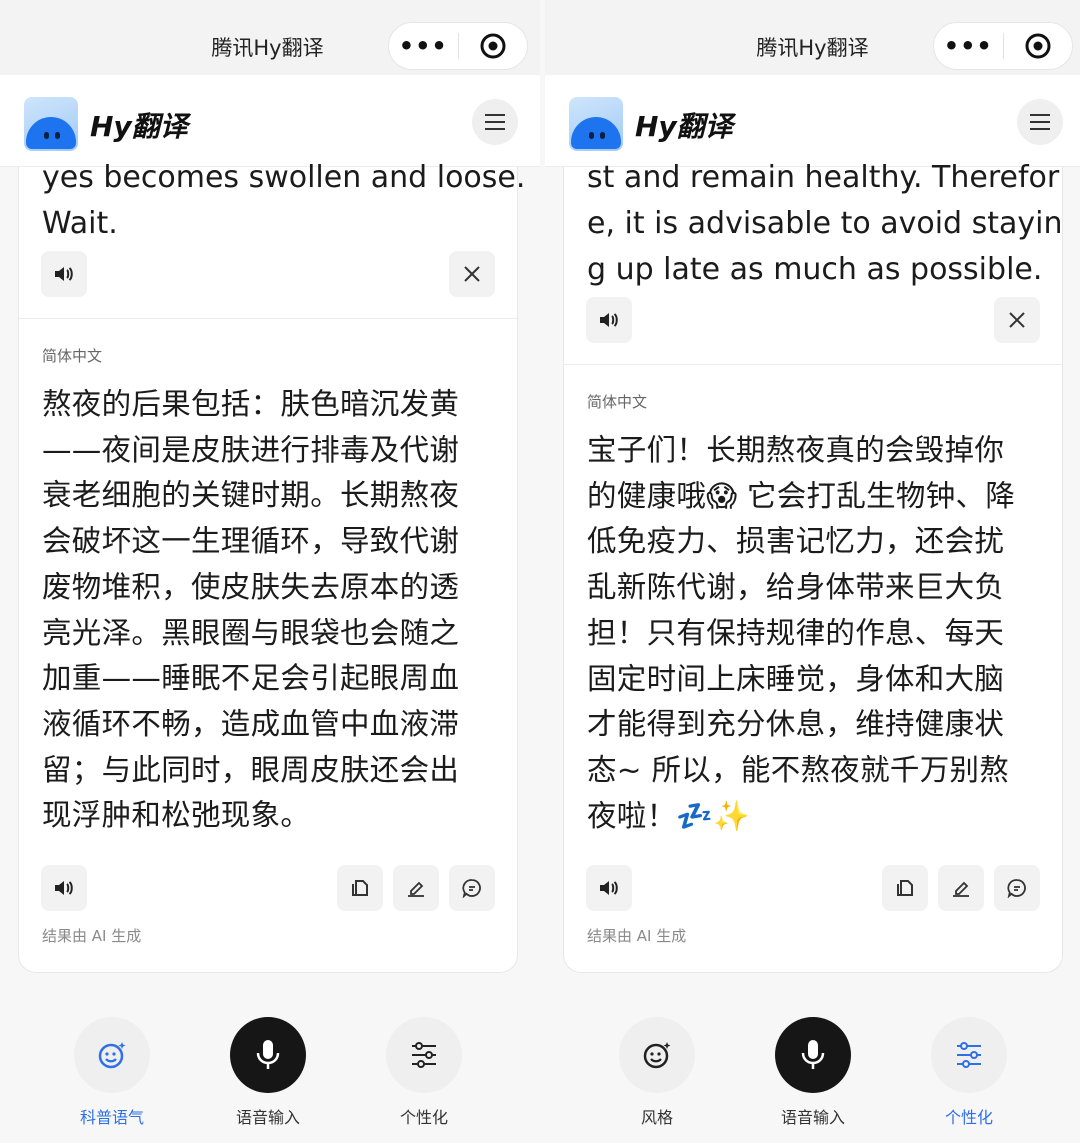  I want to click on bottom-toolbar: 科普语气 语音输入 个性化, so click(270, 1071).